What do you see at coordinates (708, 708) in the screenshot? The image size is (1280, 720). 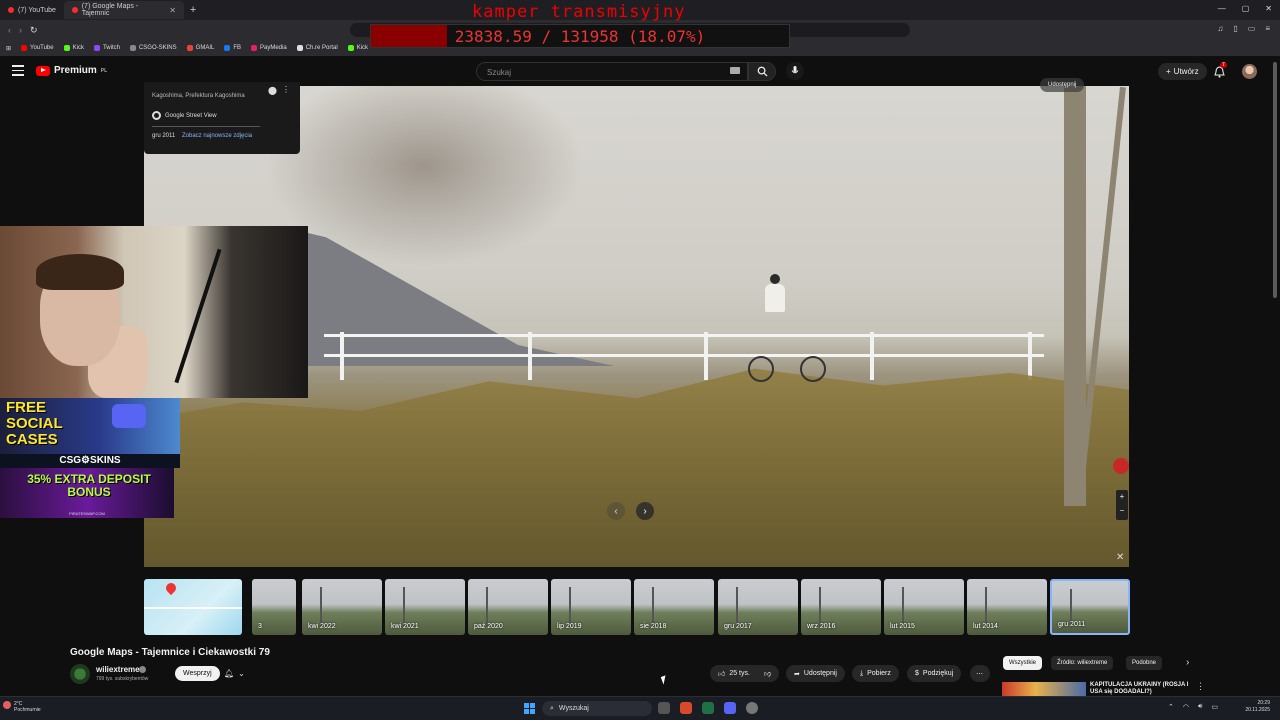 I see `excel-icon` at bounding box center [708, 708].